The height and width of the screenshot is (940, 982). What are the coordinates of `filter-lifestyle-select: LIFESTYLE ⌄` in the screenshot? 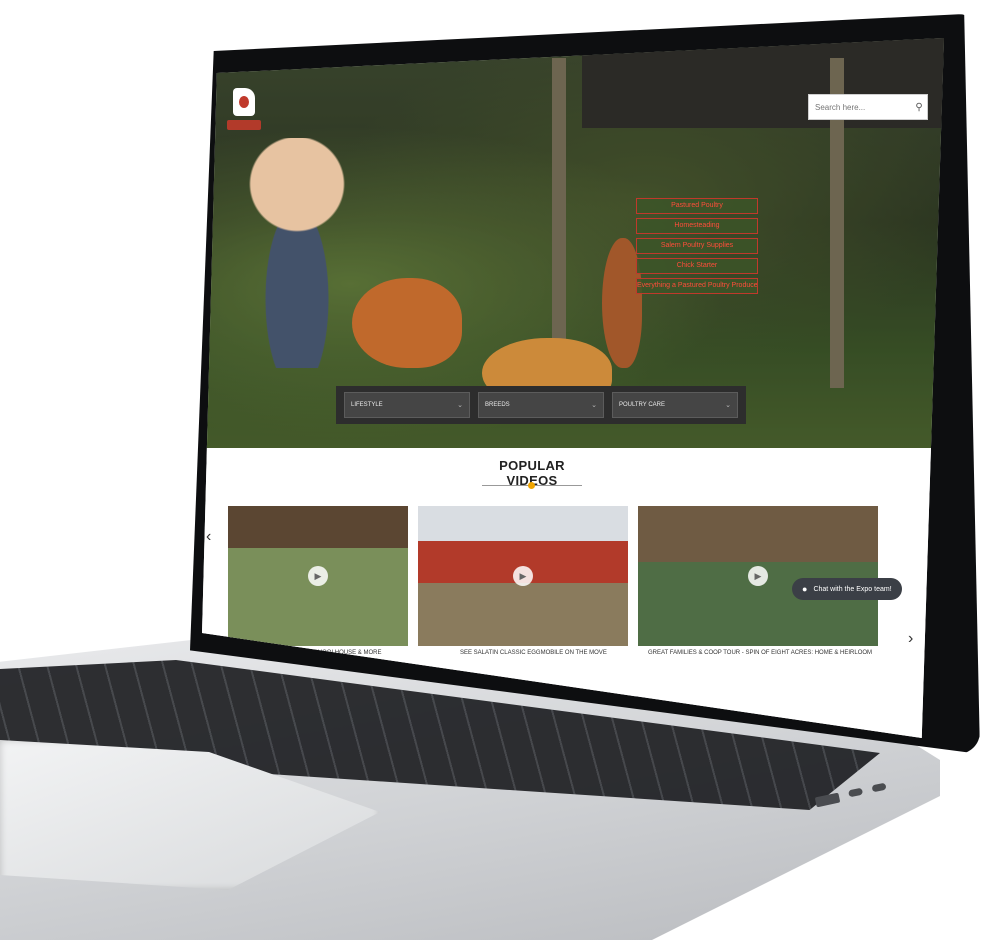 It's located at (407, 405).